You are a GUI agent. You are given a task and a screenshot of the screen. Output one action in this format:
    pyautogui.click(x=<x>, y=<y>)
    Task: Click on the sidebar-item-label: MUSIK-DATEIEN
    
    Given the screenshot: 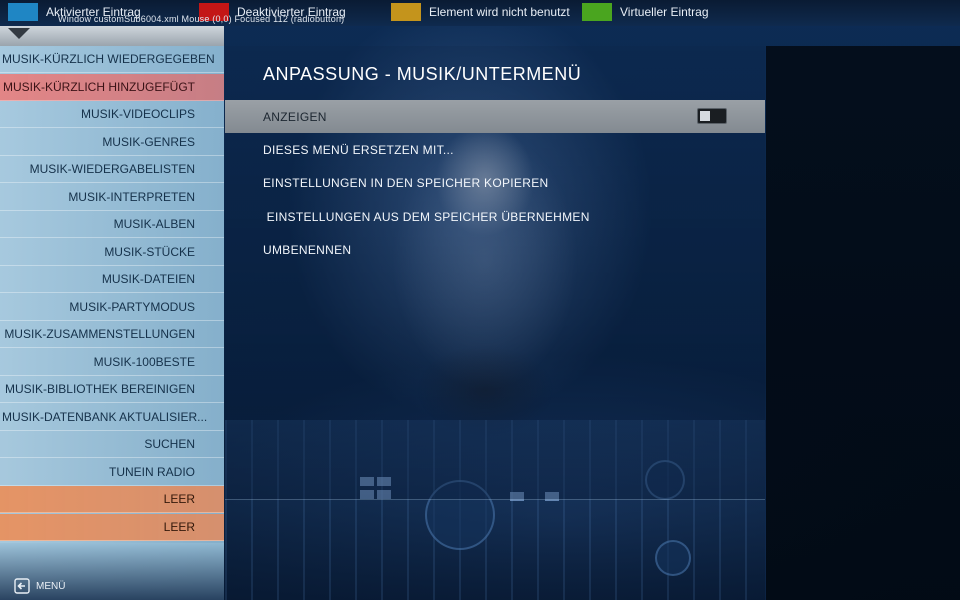 What is the action you would take?
    pyautogui.click(x=148, y=279)
    